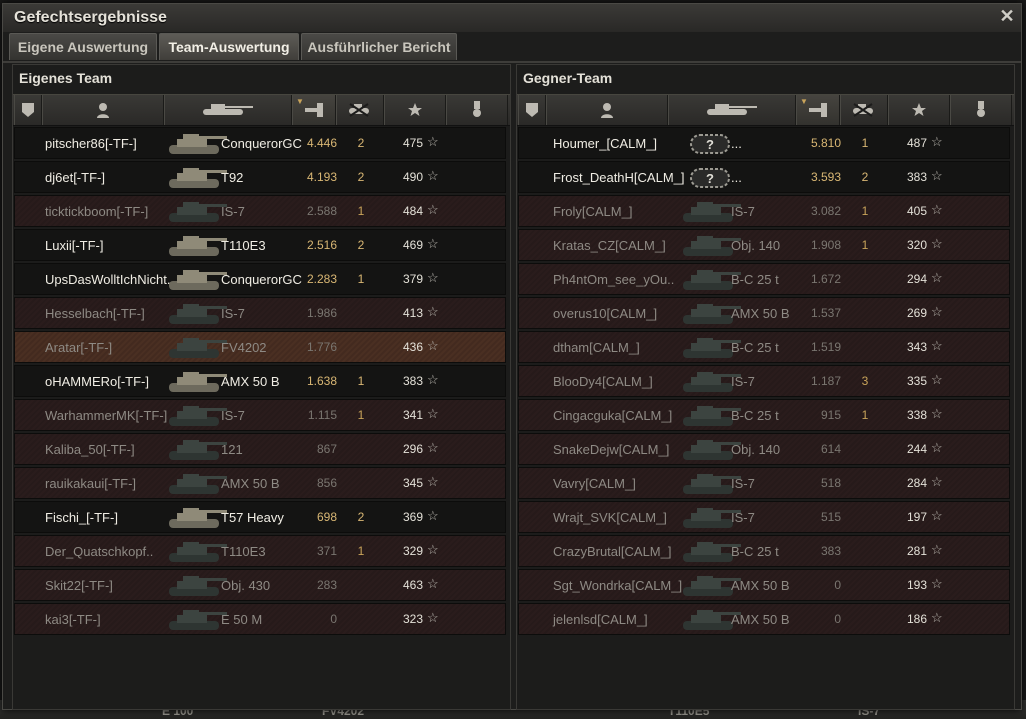 This screenshot has height=719, width=1026. What do you see at coordinates (825, 143) in the screenshot?
I see `damage-value: 5.810` at bounding box center [825, 143].